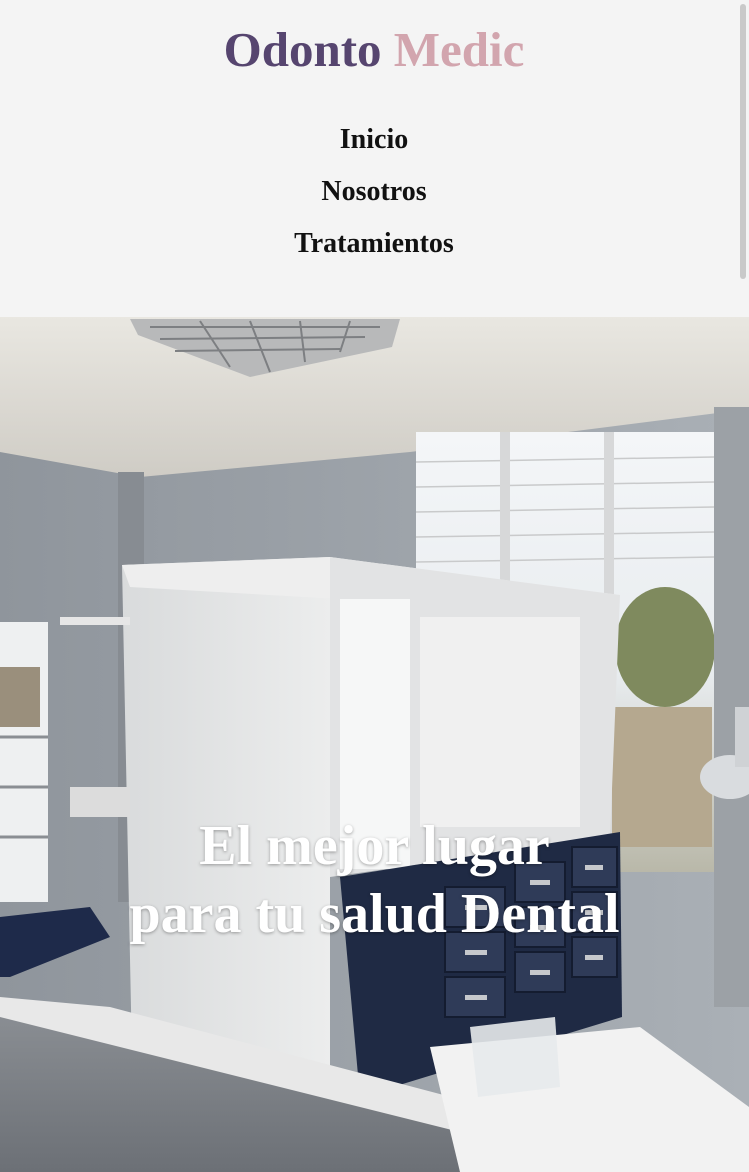  I want to click on scrollbar-thumb, so click(743, 141).